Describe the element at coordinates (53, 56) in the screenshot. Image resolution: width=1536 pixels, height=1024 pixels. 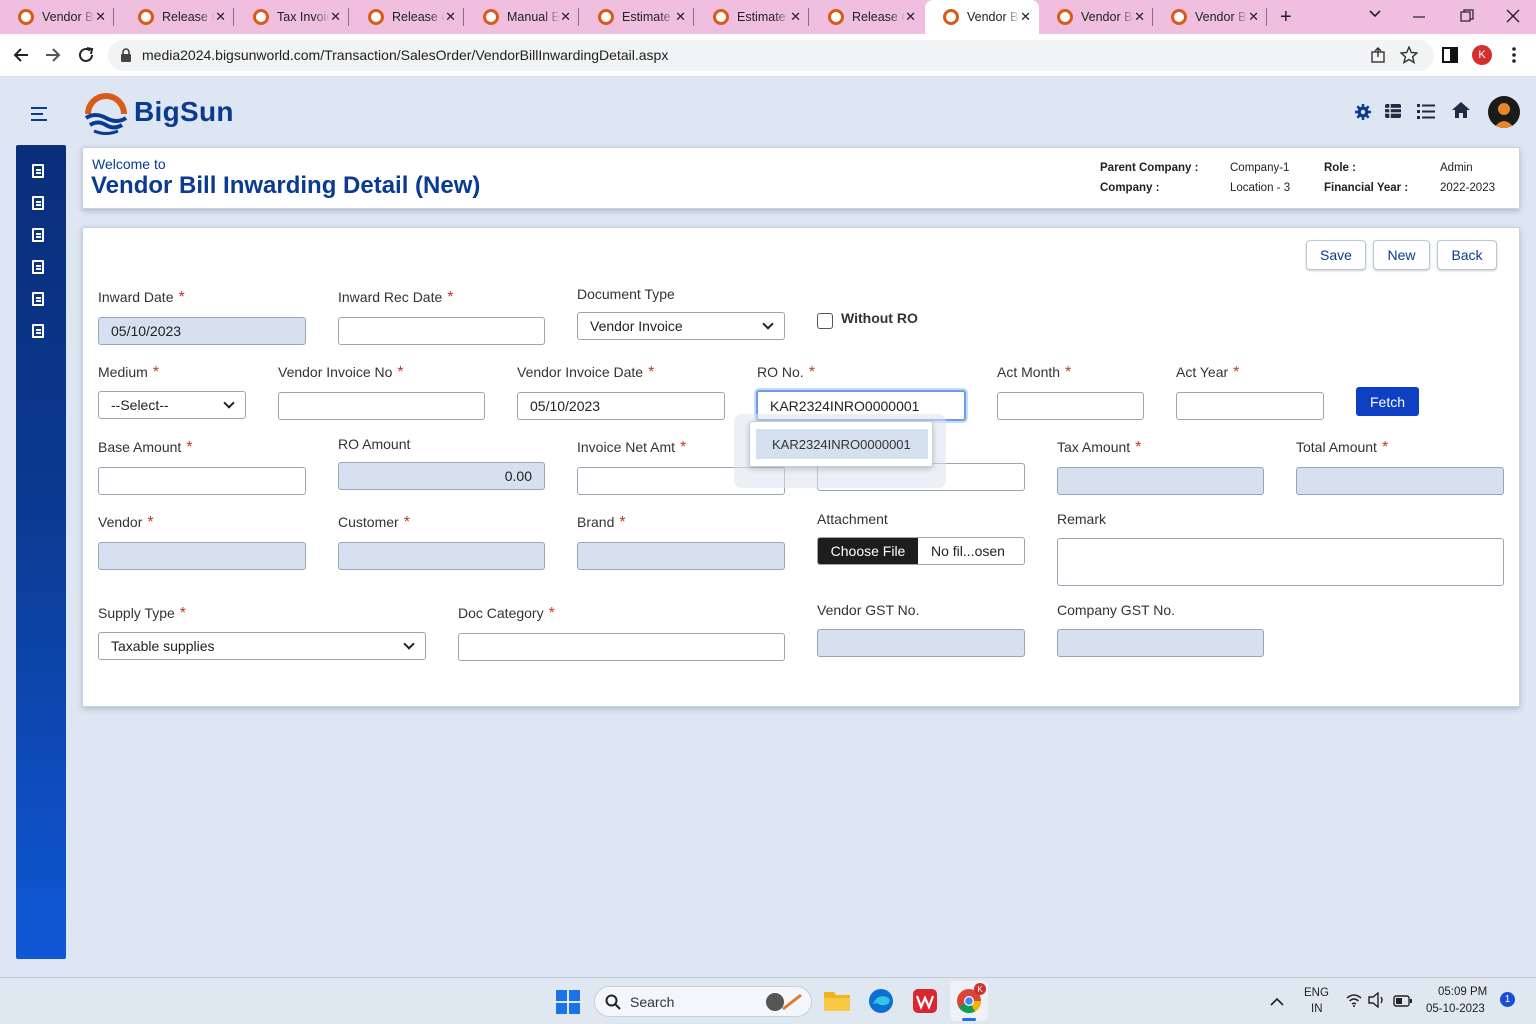
I see `forward-arrow-icon` at that location.